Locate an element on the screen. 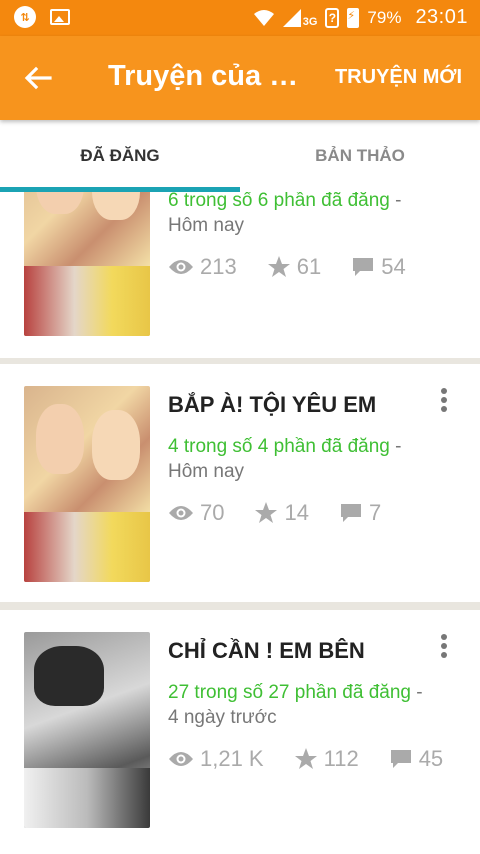  story-title: CHỈ CẦN ! EM BÊN is located at coordinates (266, 651).